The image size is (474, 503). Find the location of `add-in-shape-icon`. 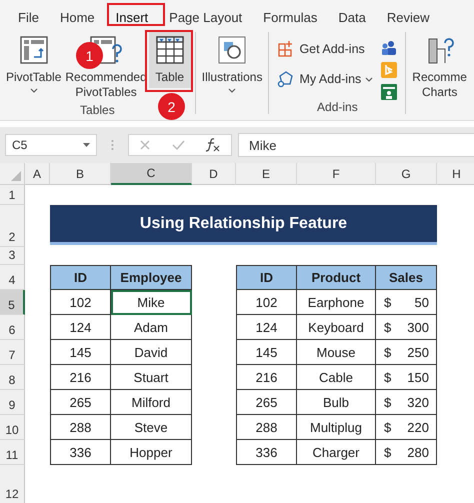

add-in-shape-icon is located at coordinates (286, 79).